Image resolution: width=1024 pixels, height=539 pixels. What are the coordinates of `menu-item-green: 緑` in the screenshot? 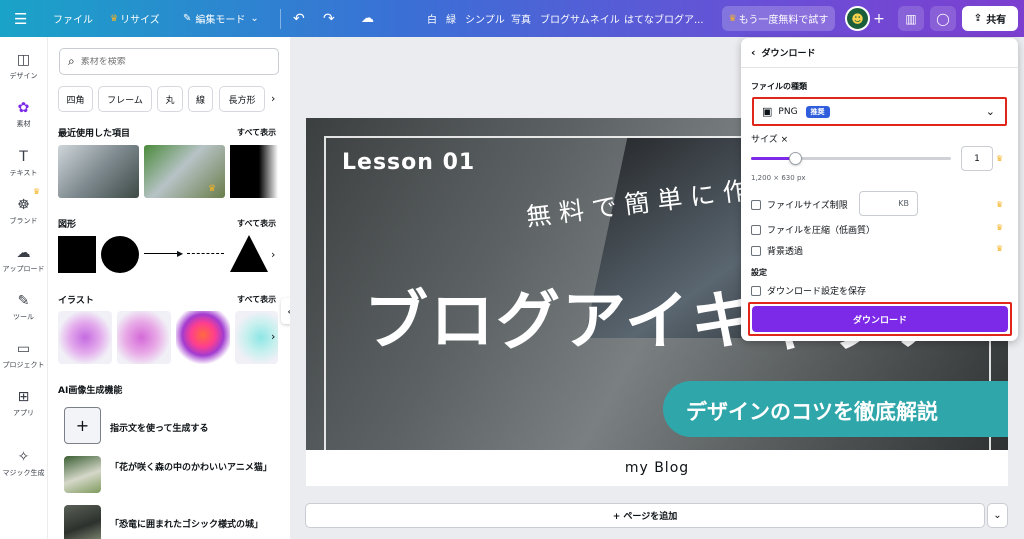 It's located at (451, 18).